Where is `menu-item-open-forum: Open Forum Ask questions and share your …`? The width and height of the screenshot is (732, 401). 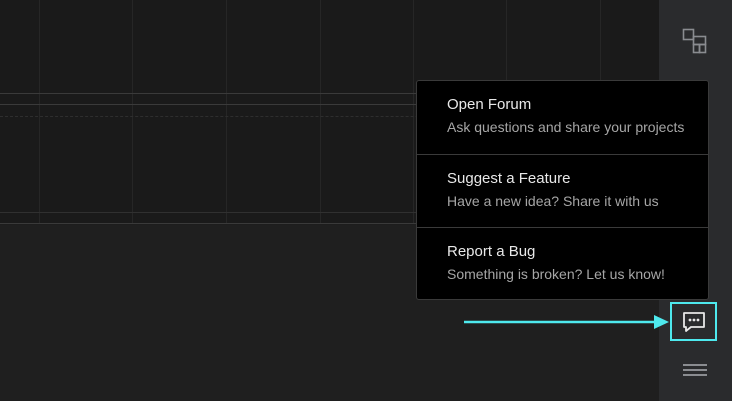
menu-item-open-forum: Open Forum Ask questions and share your … is located at coordinates (562, 117).